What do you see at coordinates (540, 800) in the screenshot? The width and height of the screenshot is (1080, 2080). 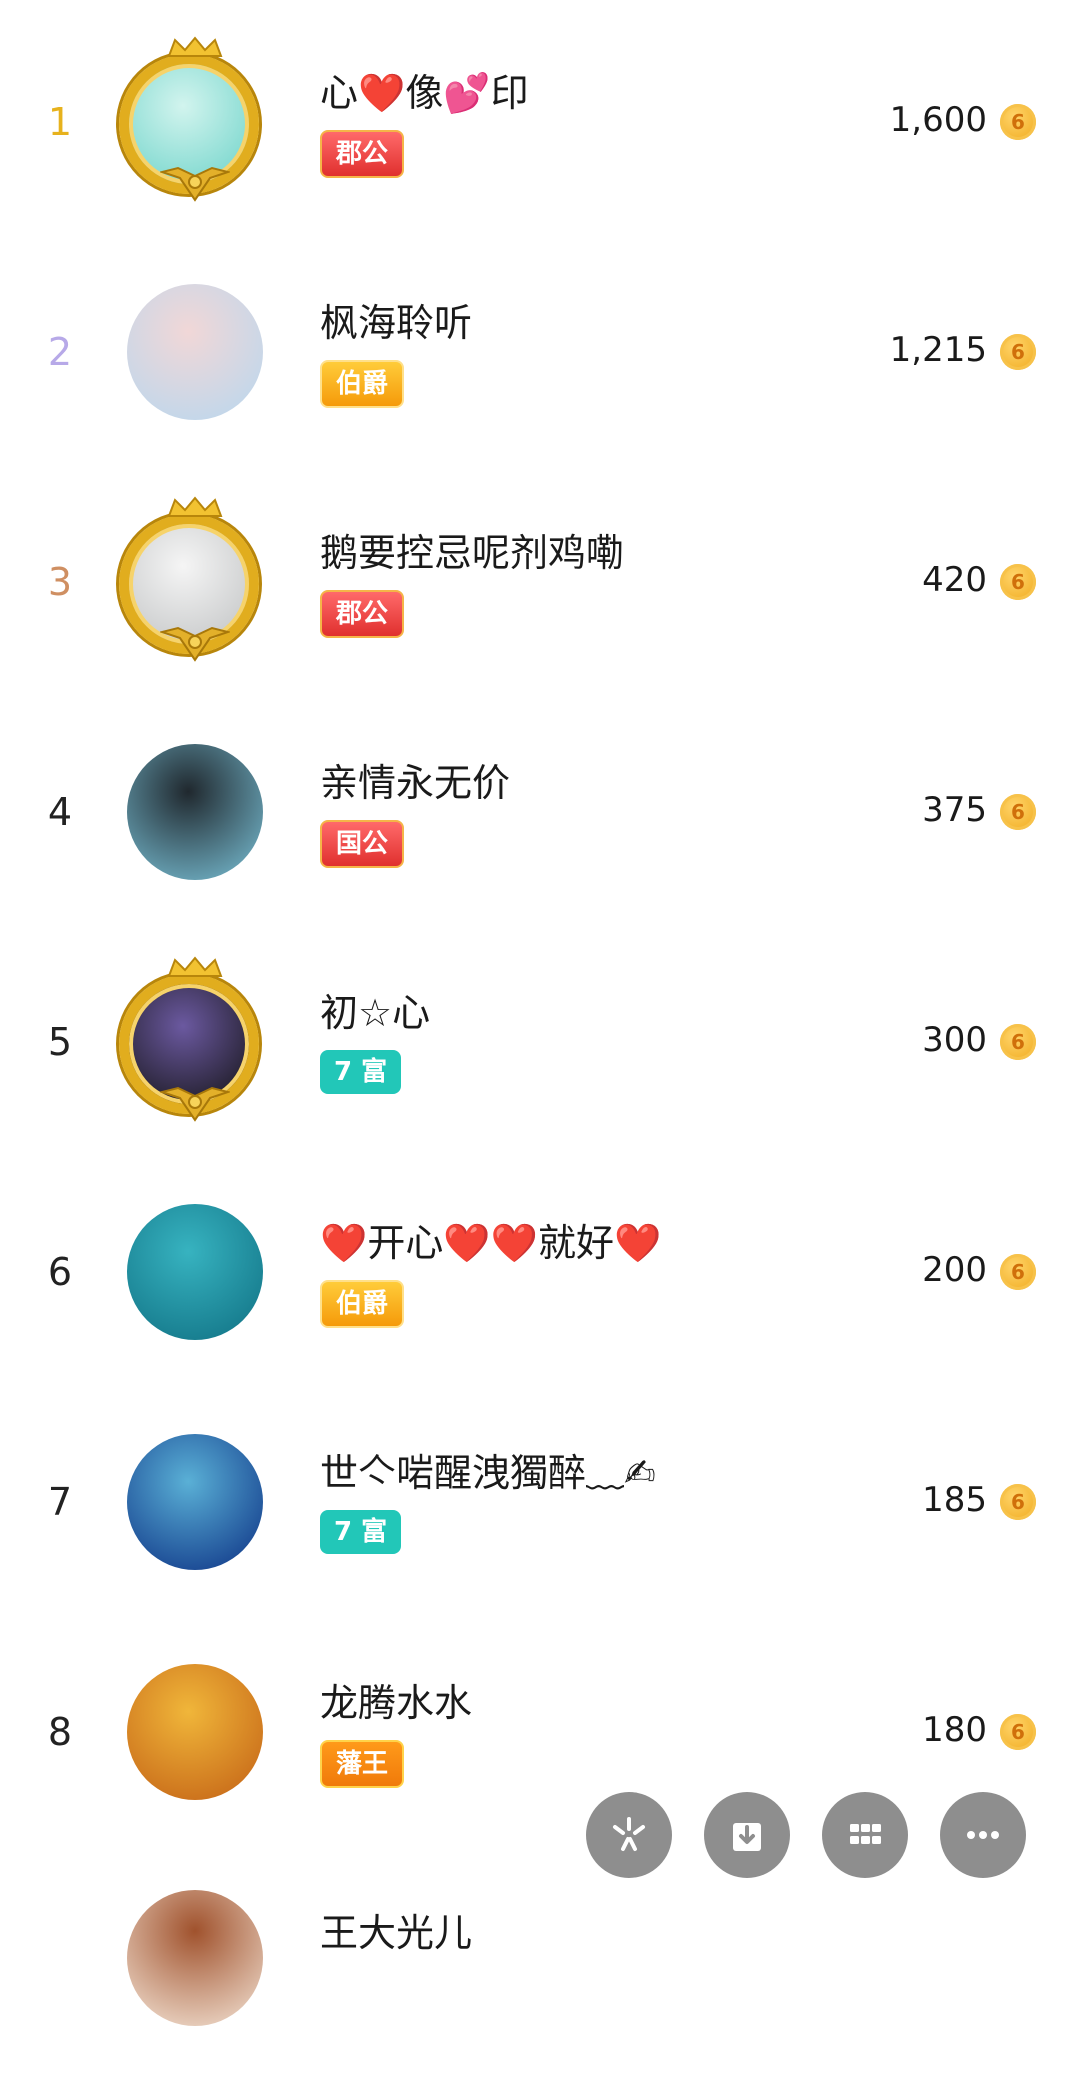 I see `leaderboard-row: 4 亲情永无价国公 375 6` at bounding box center [540, 800].